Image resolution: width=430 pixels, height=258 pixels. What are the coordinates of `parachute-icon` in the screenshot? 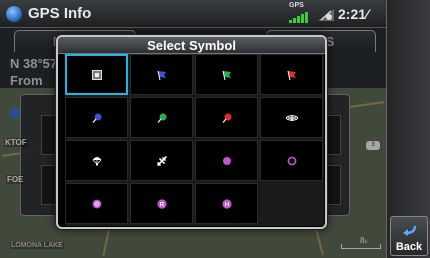 It's located at (96, 160).